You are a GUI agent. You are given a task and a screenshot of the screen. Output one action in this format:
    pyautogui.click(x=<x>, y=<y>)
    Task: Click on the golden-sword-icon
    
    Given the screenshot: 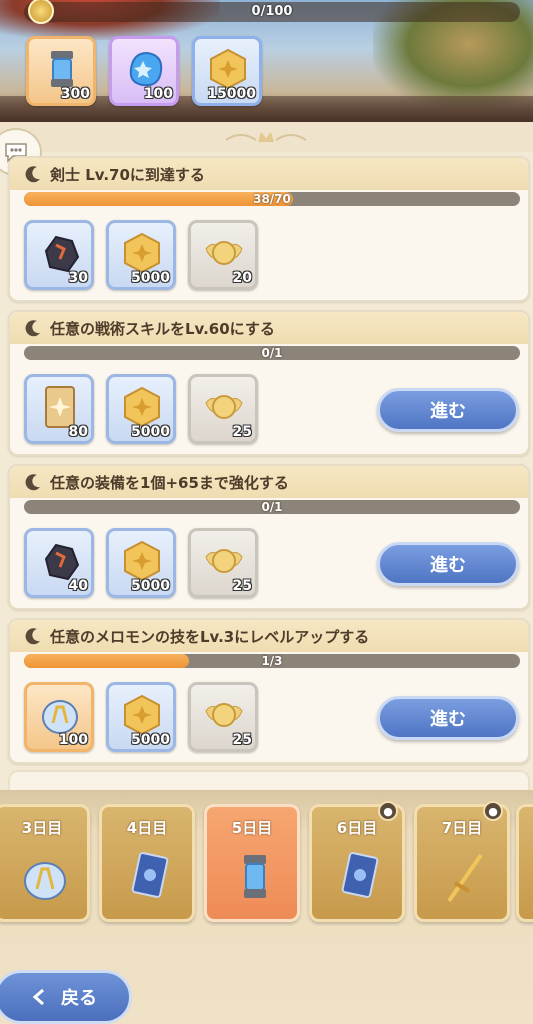 What is the action you would take?
    pyautogui.click(x=465, y=878)
    